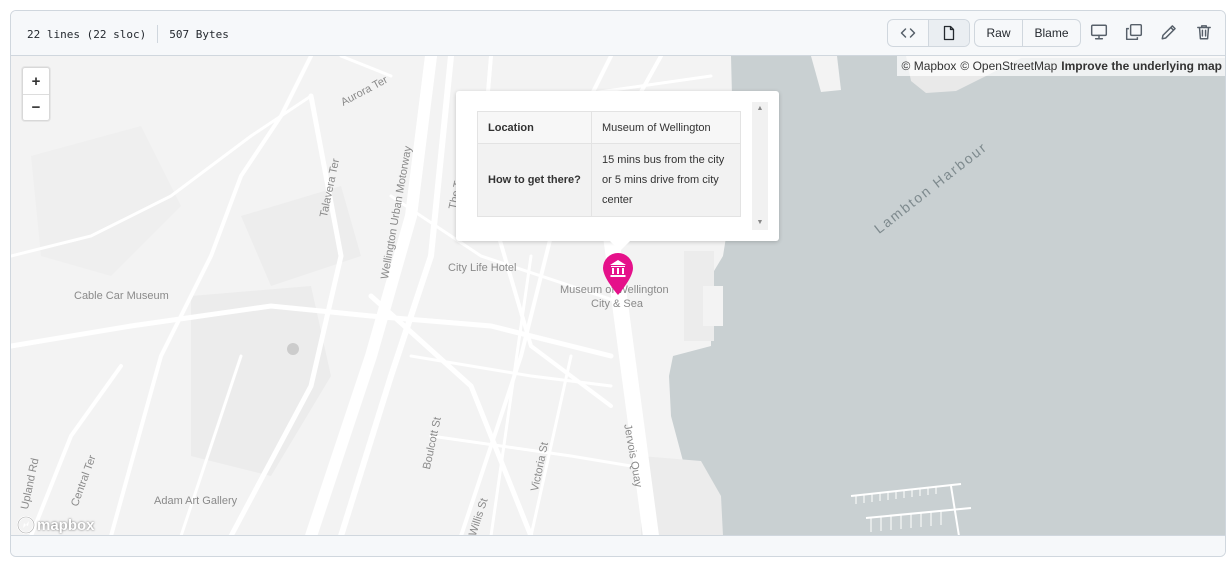 This screenshot has width=1232, height=564. I want to click on improve-map-link: Improve the underlying map, so click(1141, 66).